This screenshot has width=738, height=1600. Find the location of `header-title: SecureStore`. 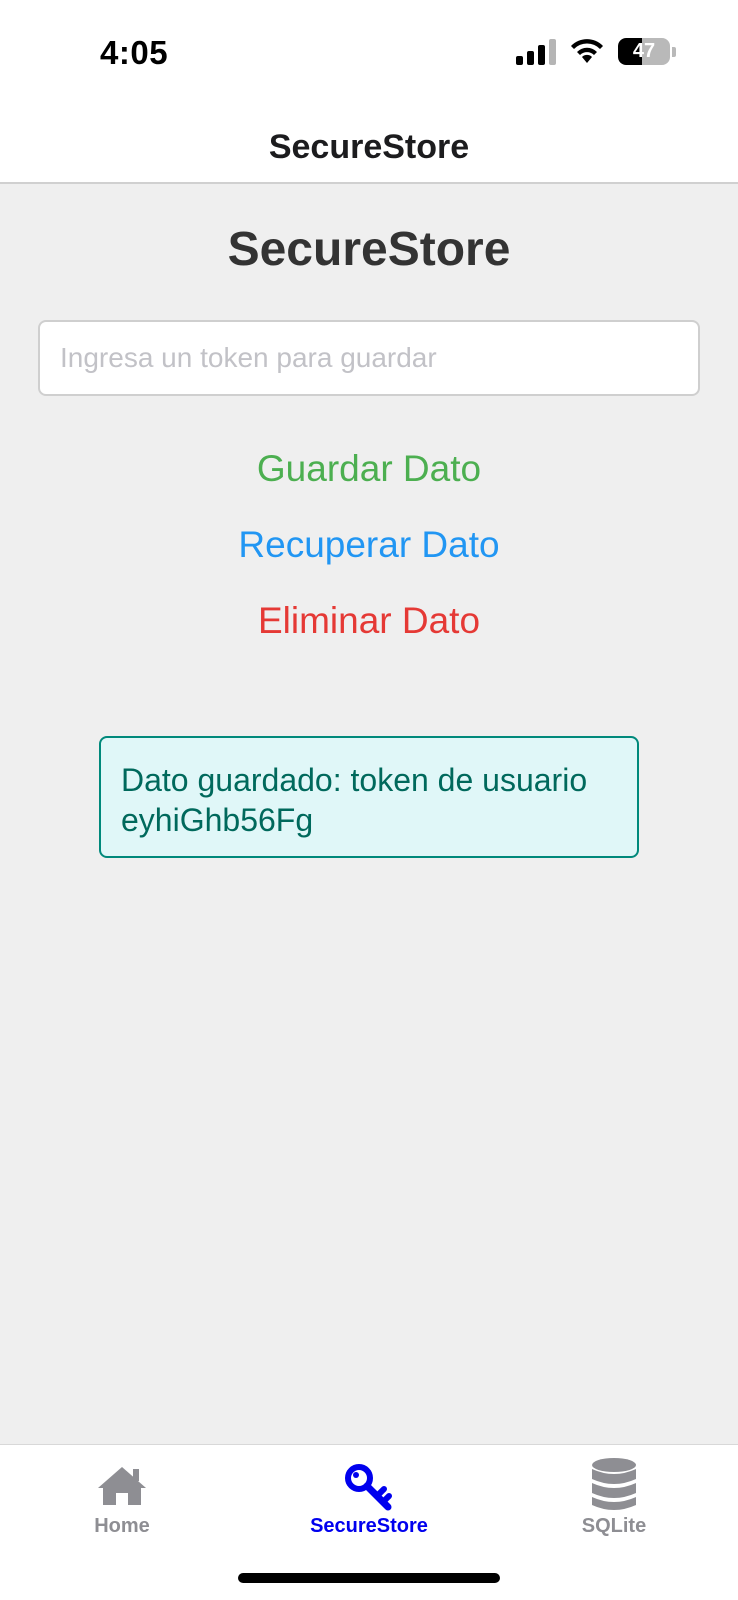

header-title: SecureStore is located at coordinates (369, 147).